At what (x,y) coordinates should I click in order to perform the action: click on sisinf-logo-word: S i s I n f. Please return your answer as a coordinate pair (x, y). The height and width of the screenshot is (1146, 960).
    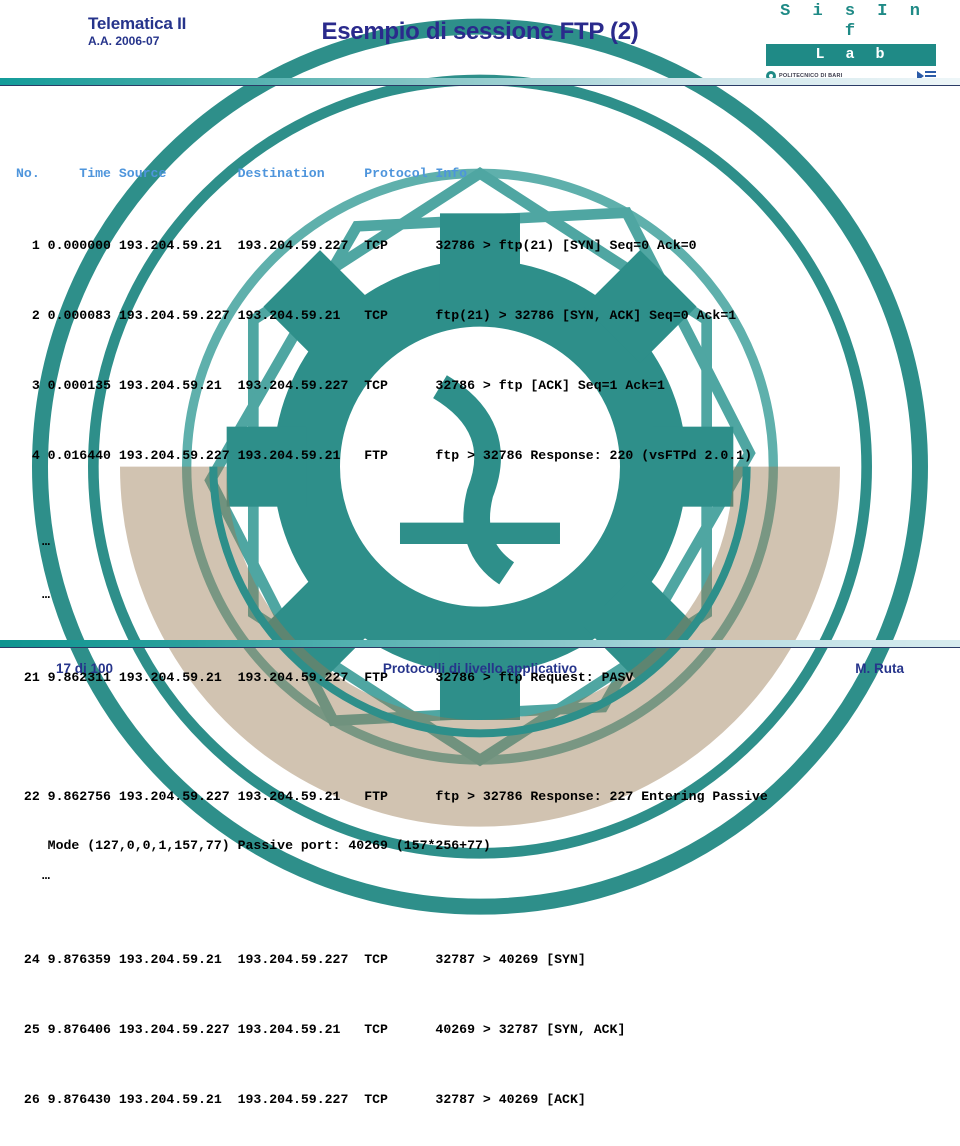
    Looking at the image, I should click on (853, 21).